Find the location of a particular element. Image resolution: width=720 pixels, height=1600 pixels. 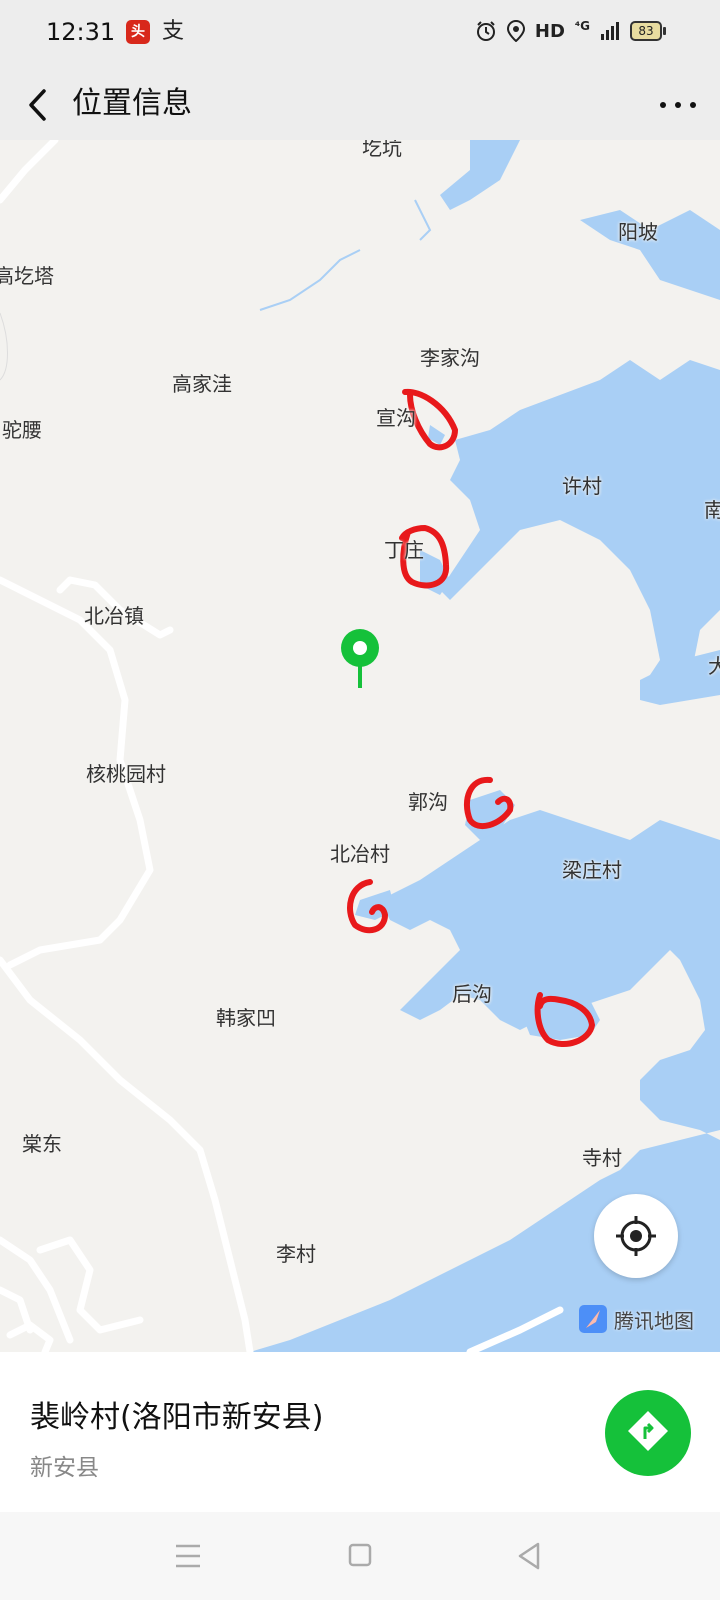

map-label: 寺村 is located at coordinates (602, 1158).